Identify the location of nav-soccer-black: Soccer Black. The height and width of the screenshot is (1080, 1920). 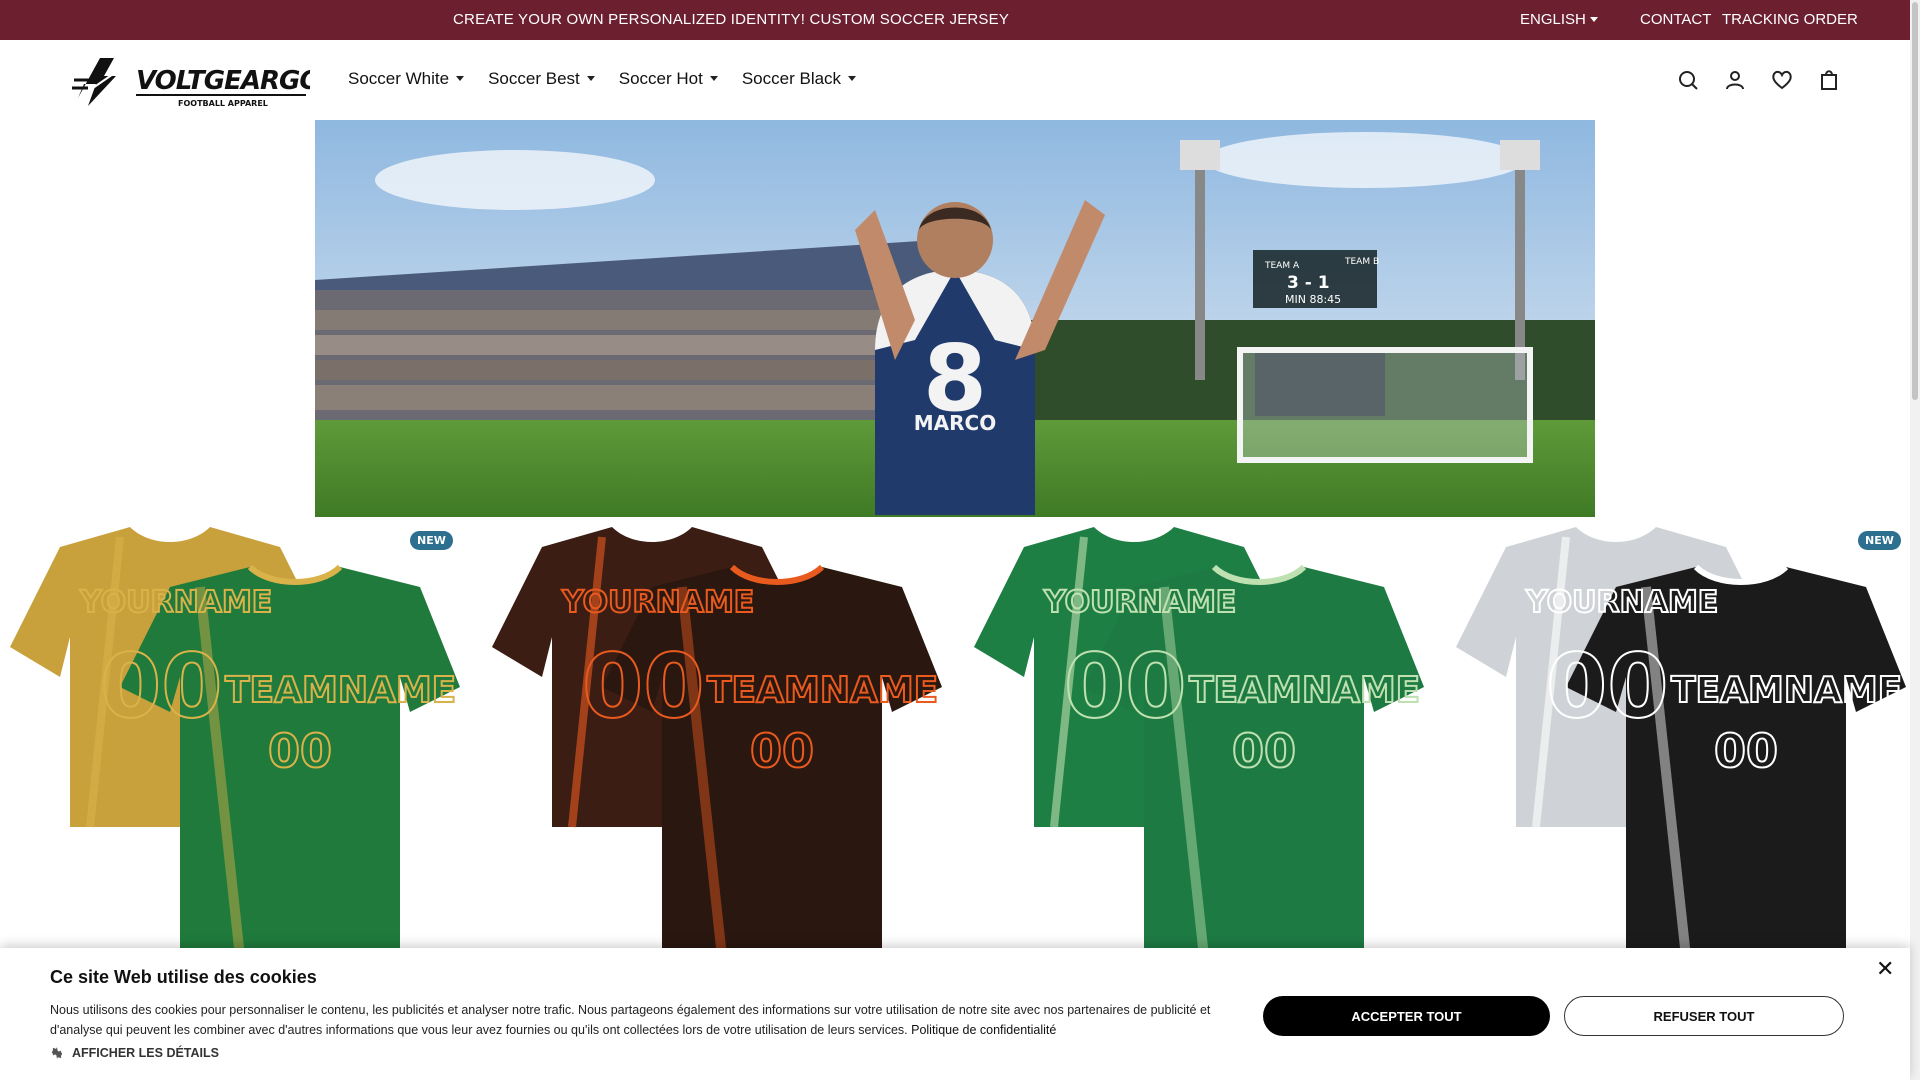
(799, 79).